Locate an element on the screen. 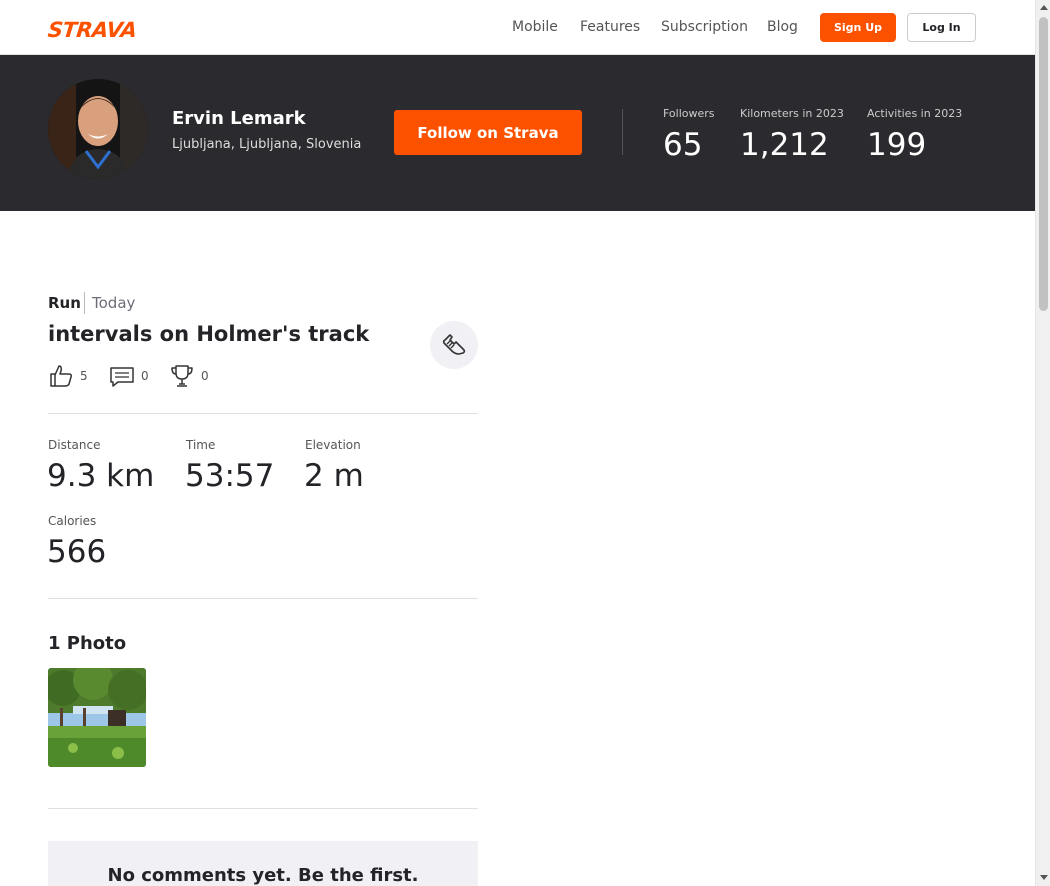  athlete-location: Ljubljana, Ljubljana, Slovenia is located at coordinates (267, 144).